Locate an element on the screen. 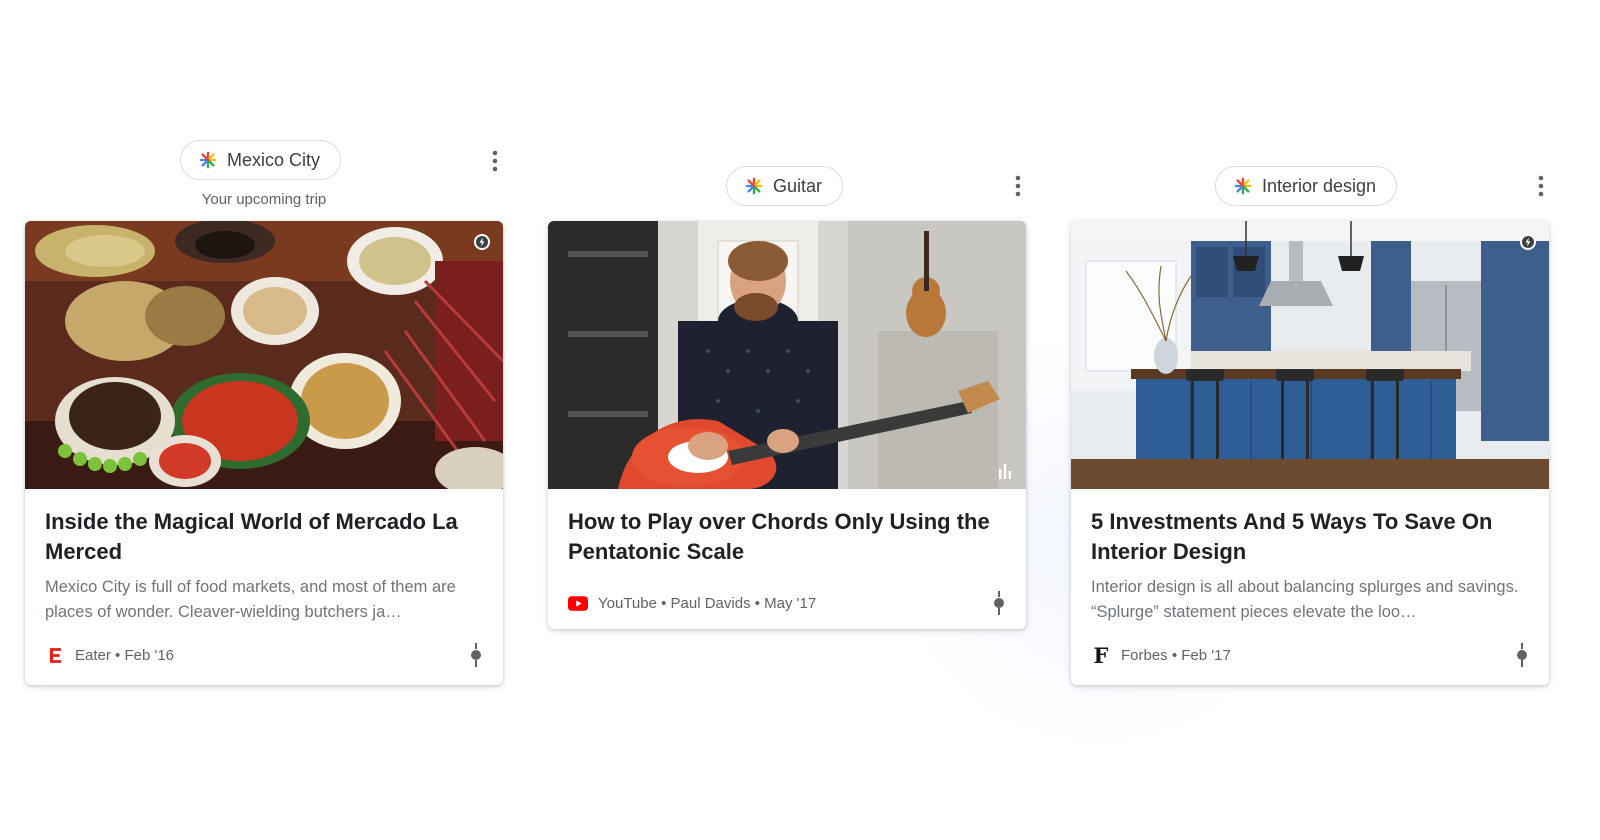 This screenshot has width=1600, height=840. topic-chip-label: Interior design is located at coordinates (1319, 185).